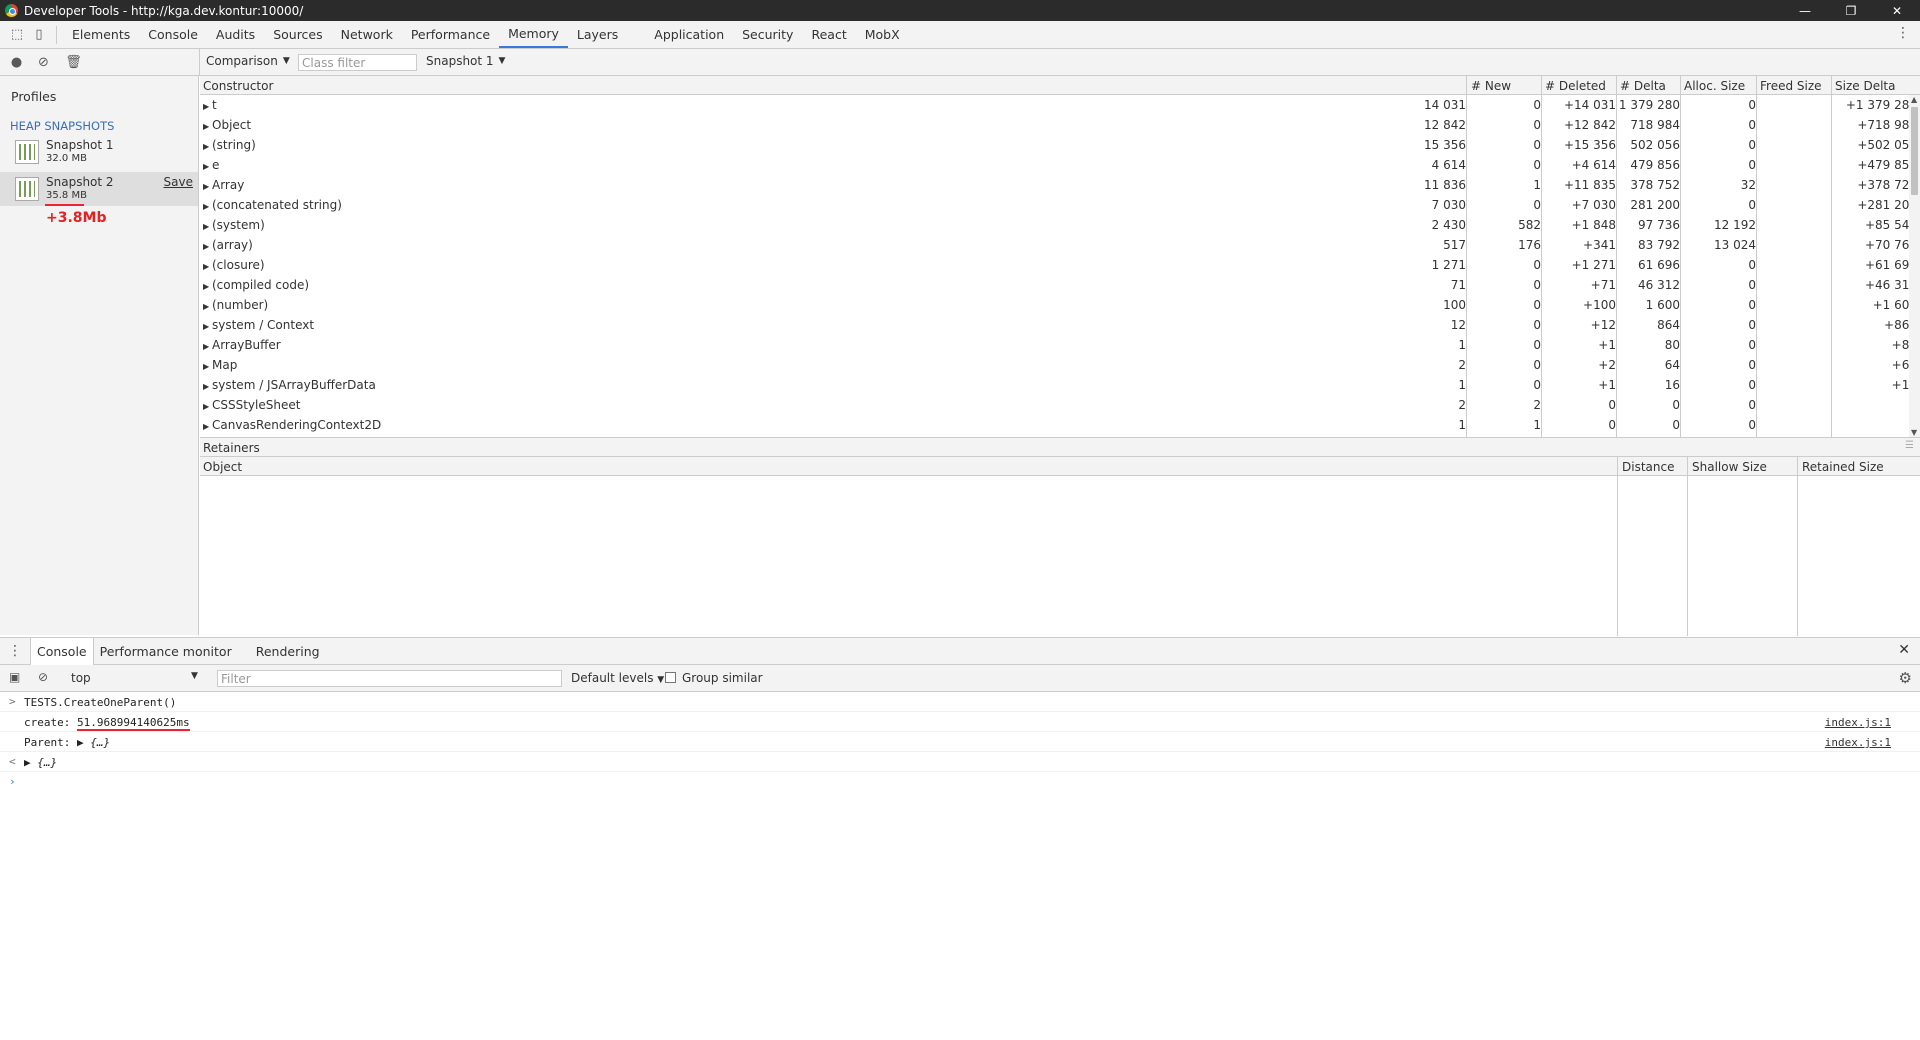 The height and width of the screenshot is (1040, 1920). Describe the element at coordinates (1058, 365) in the screenshot. I see `table-row: ▶ Map 2 0 +2 64 0 +64` at that location.